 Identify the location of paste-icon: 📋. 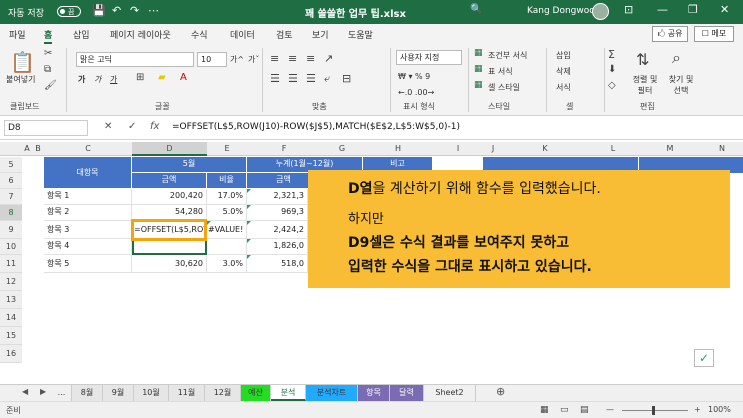
(22, 62).